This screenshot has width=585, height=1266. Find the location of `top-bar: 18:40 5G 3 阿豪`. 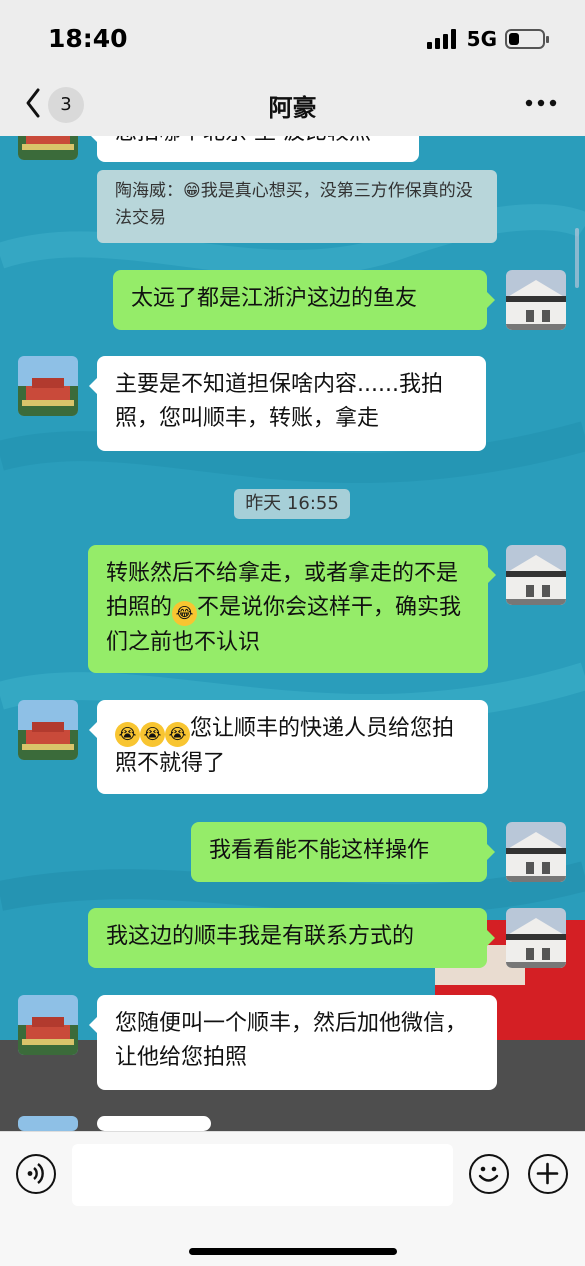

top-bar: 18:40 5G 3 阿豪 is located at coordinates (292, 68).